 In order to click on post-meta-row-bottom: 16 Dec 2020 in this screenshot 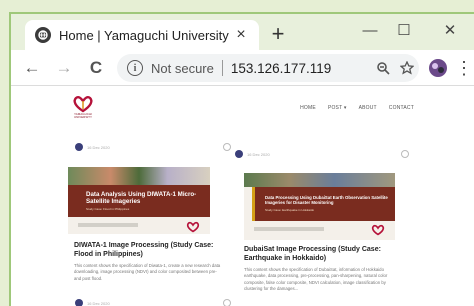, I will do `click(92, 302)`.